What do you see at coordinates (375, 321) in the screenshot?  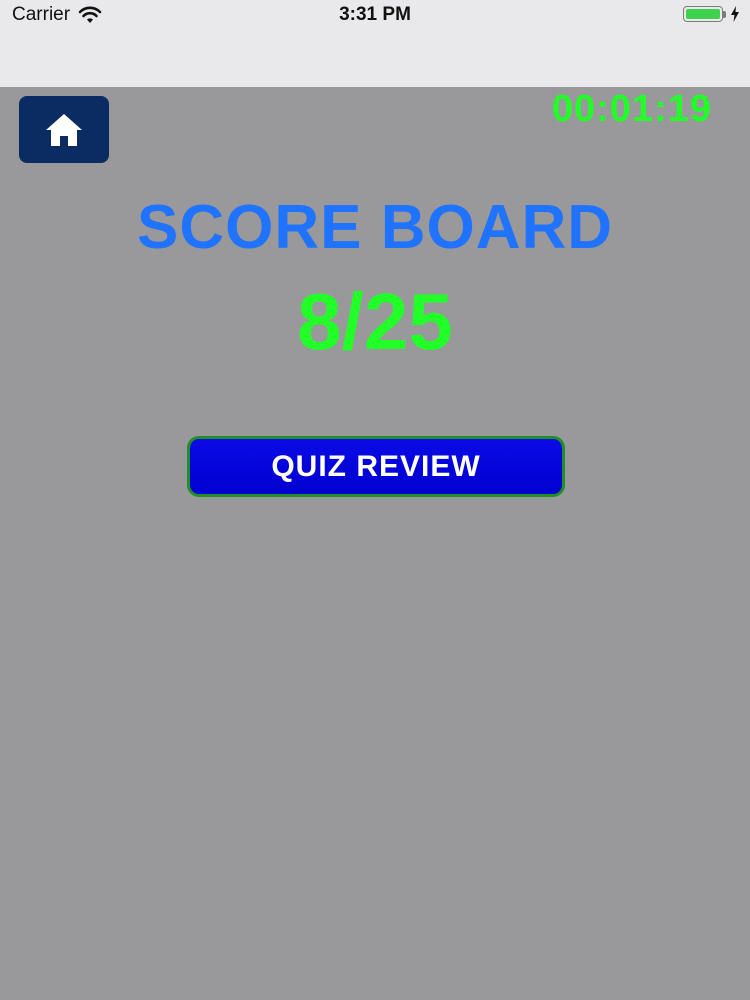 I see `score-value: 8/25` at bounding box center [375, 321].